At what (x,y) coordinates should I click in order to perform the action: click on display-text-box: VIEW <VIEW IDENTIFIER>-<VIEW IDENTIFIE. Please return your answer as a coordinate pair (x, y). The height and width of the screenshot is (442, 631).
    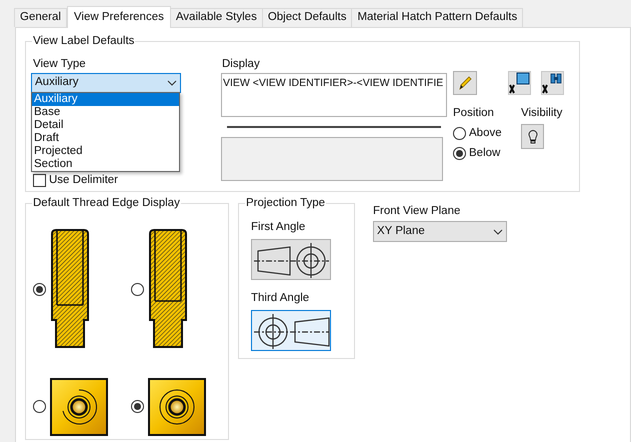
    Looking at the image, I should click on (334, 95).